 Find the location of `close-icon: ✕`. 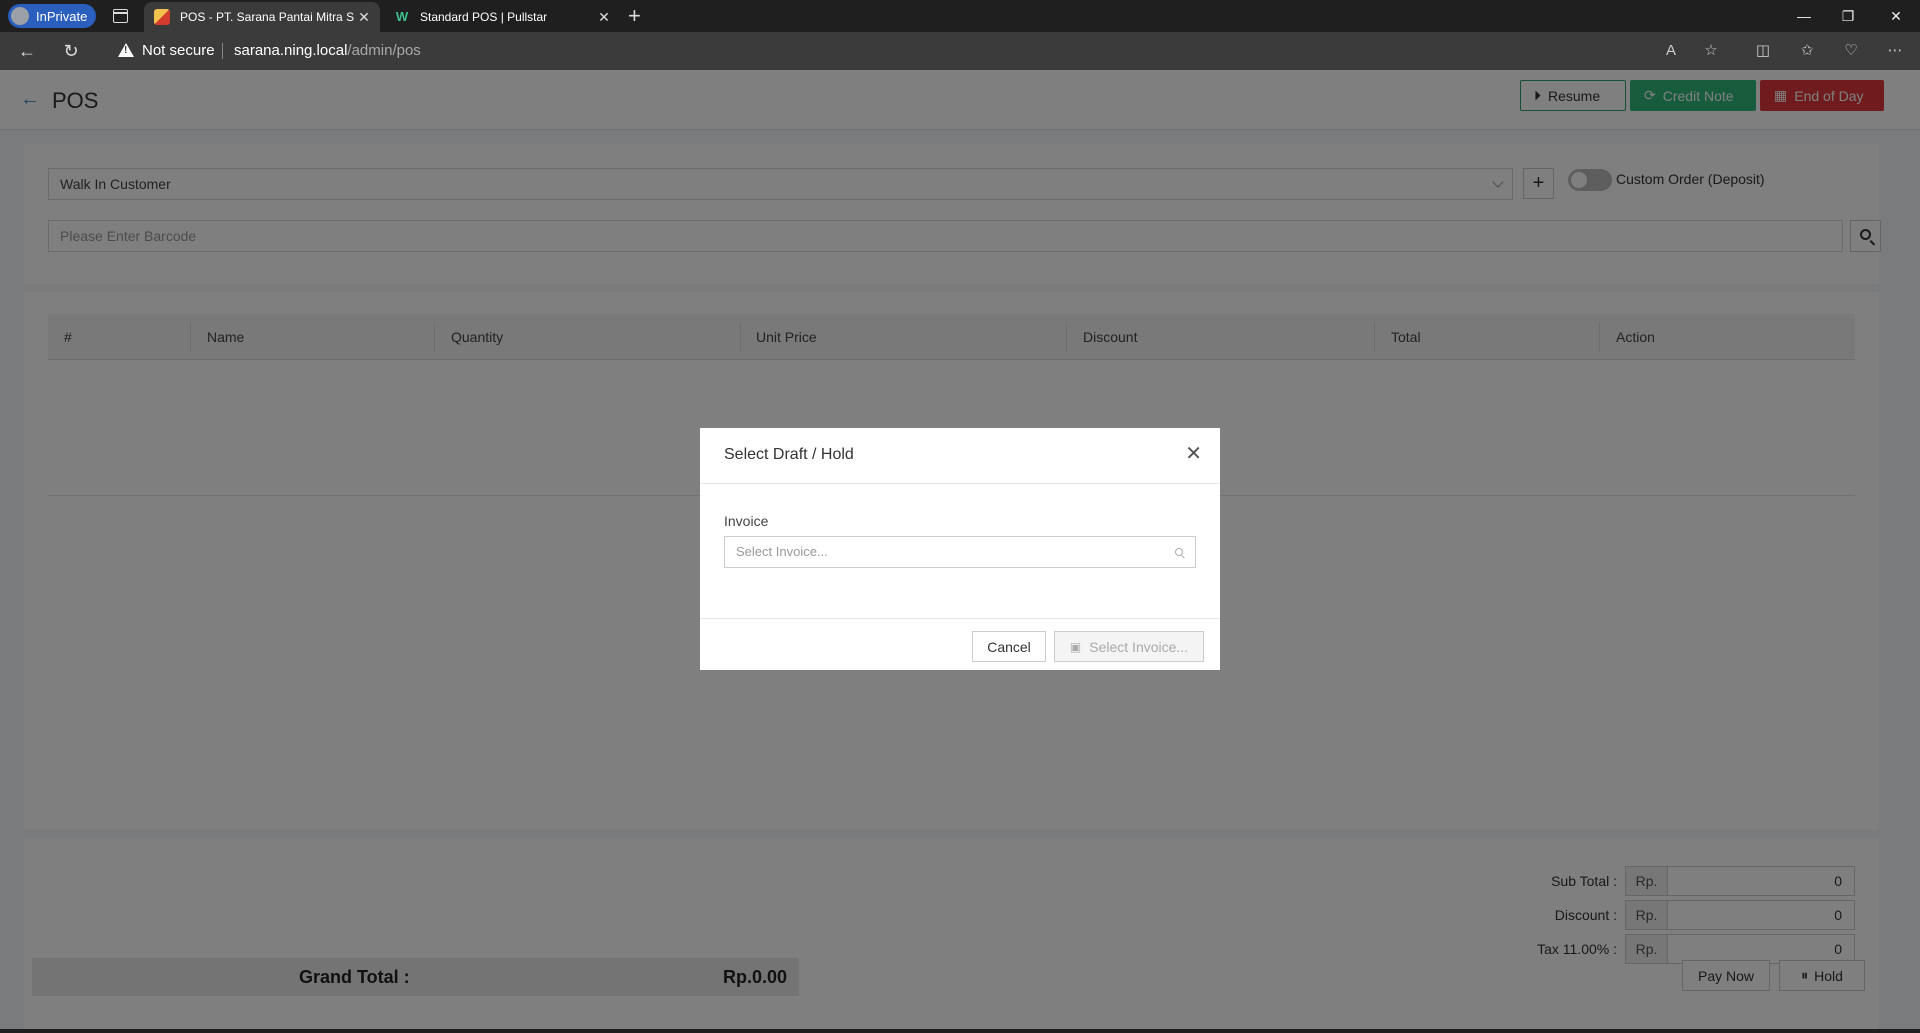

close-icon: ✕ is located at coordinates (1193, 454).